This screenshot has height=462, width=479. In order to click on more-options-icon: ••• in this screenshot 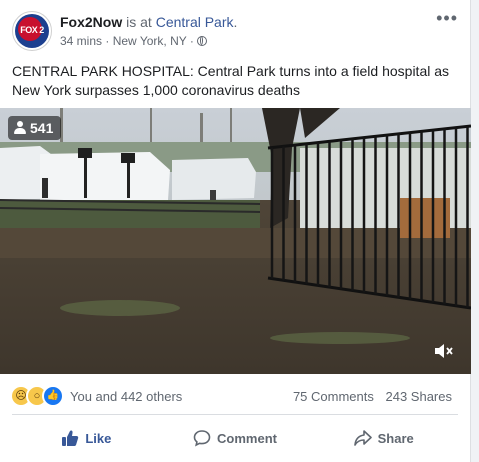, I will do `click(447, 18)`.